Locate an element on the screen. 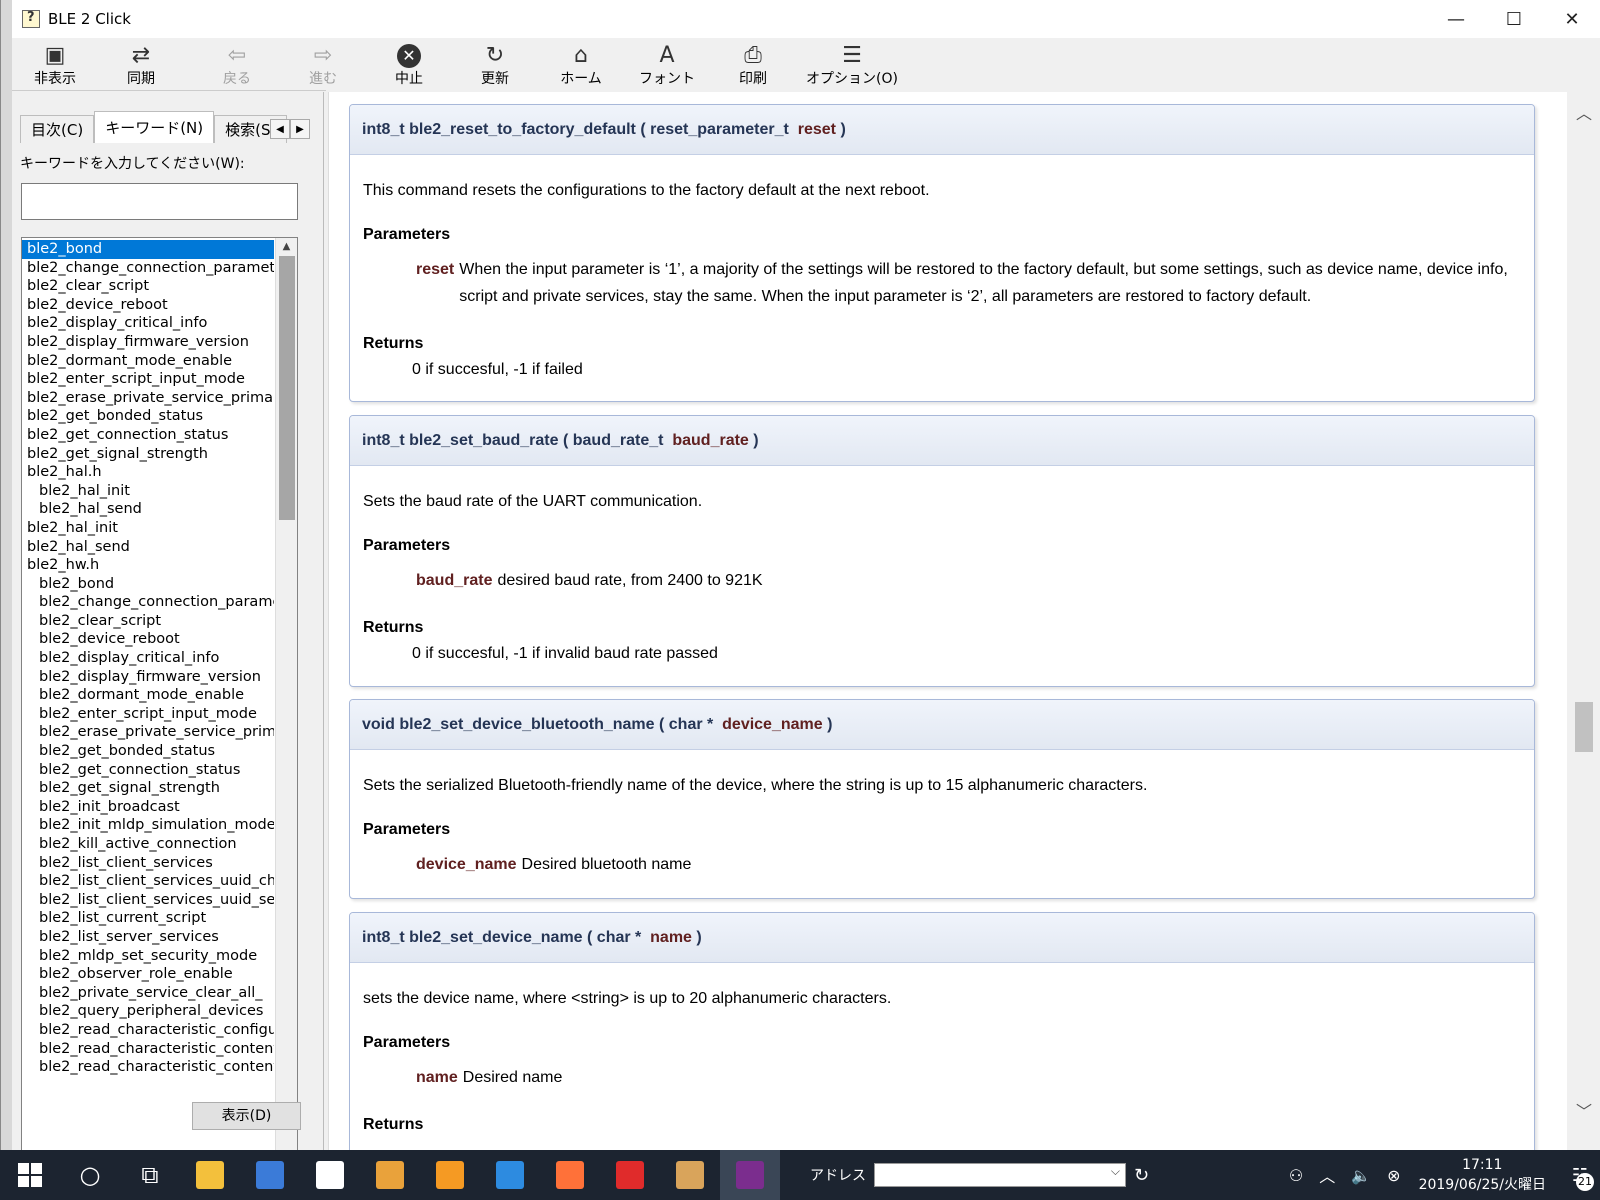 This screenshot has width=1600, height=1200. keyword-list-item: ble2_init_broadcast is located at coordinates (148, 807).